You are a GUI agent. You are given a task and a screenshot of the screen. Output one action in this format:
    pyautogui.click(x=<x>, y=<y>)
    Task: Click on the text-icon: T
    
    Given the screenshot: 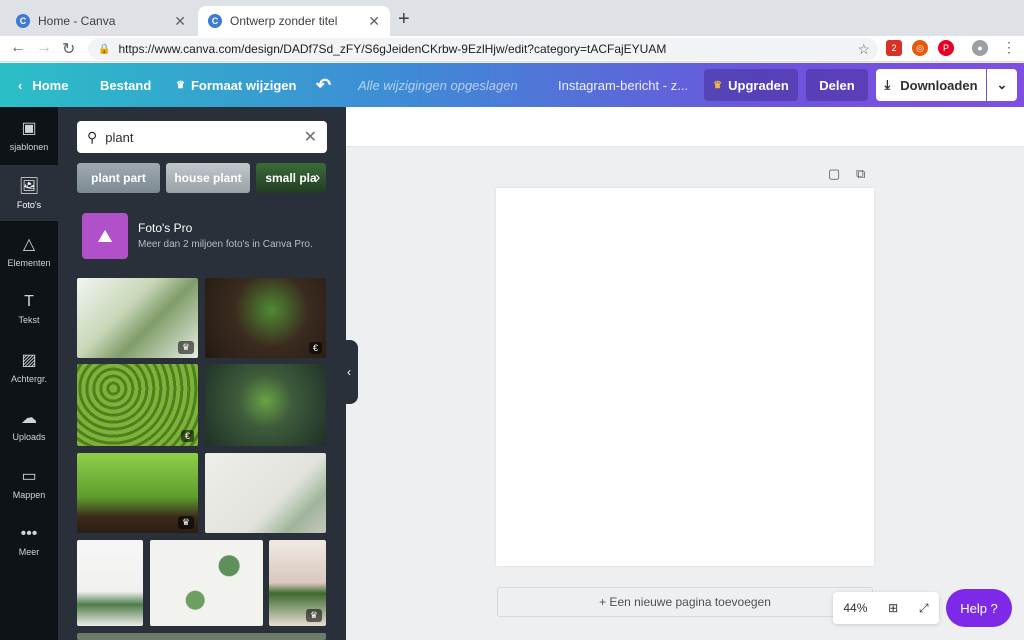 What is the action you would take?
    pyautogui.click(x=29, y=301)
    